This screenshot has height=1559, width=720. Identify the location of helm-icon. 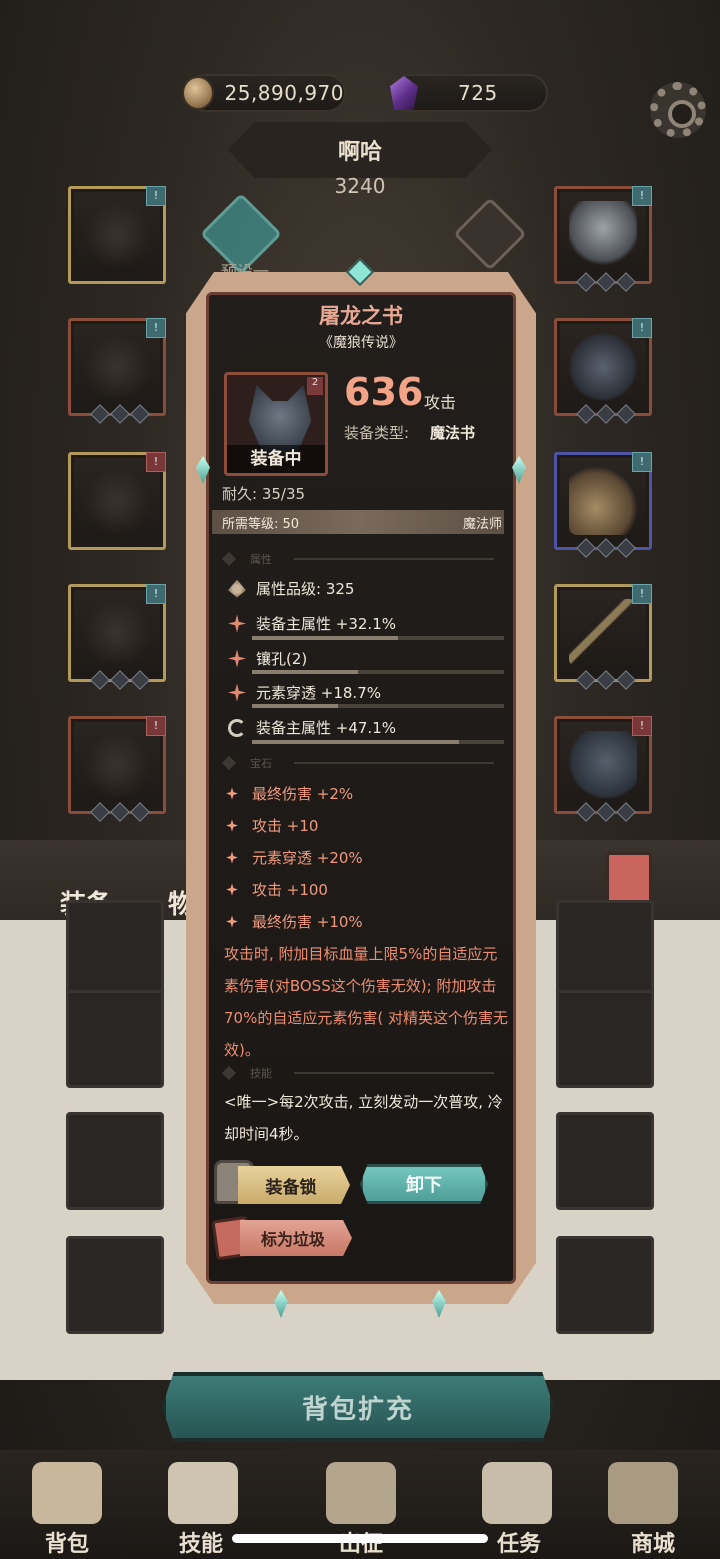
(603, 235).